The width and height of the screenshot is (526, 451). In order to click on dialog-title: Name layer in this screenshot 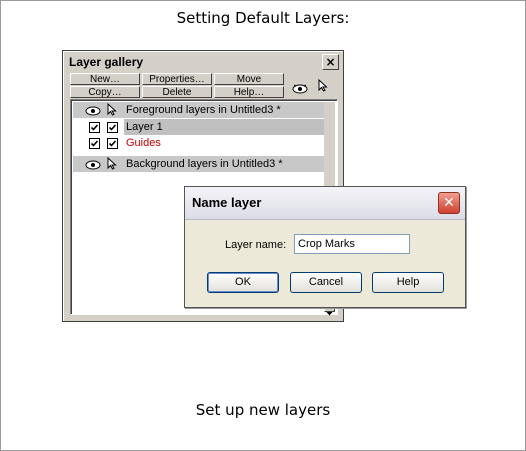, I will do `click(227, 202)`.